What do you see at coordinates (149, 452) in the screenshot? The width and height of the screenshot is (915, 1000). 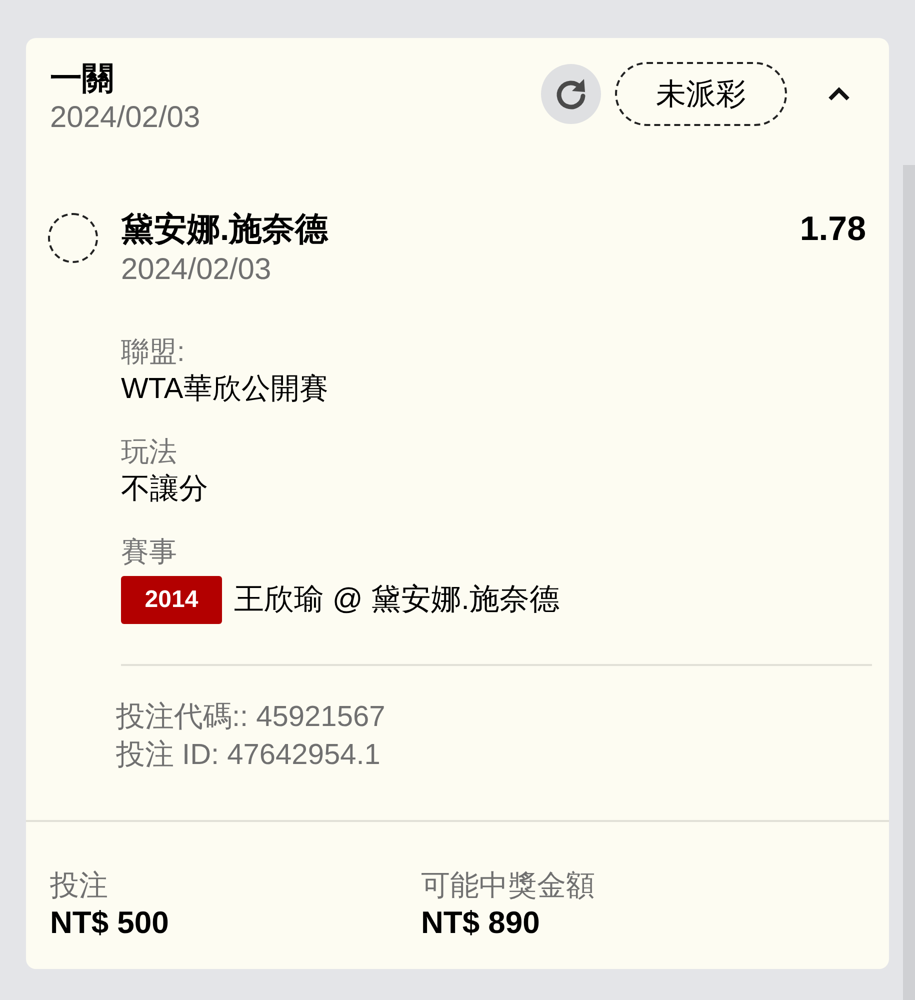 I see `detail-label: 玩法` at bounding box center [149, 452].